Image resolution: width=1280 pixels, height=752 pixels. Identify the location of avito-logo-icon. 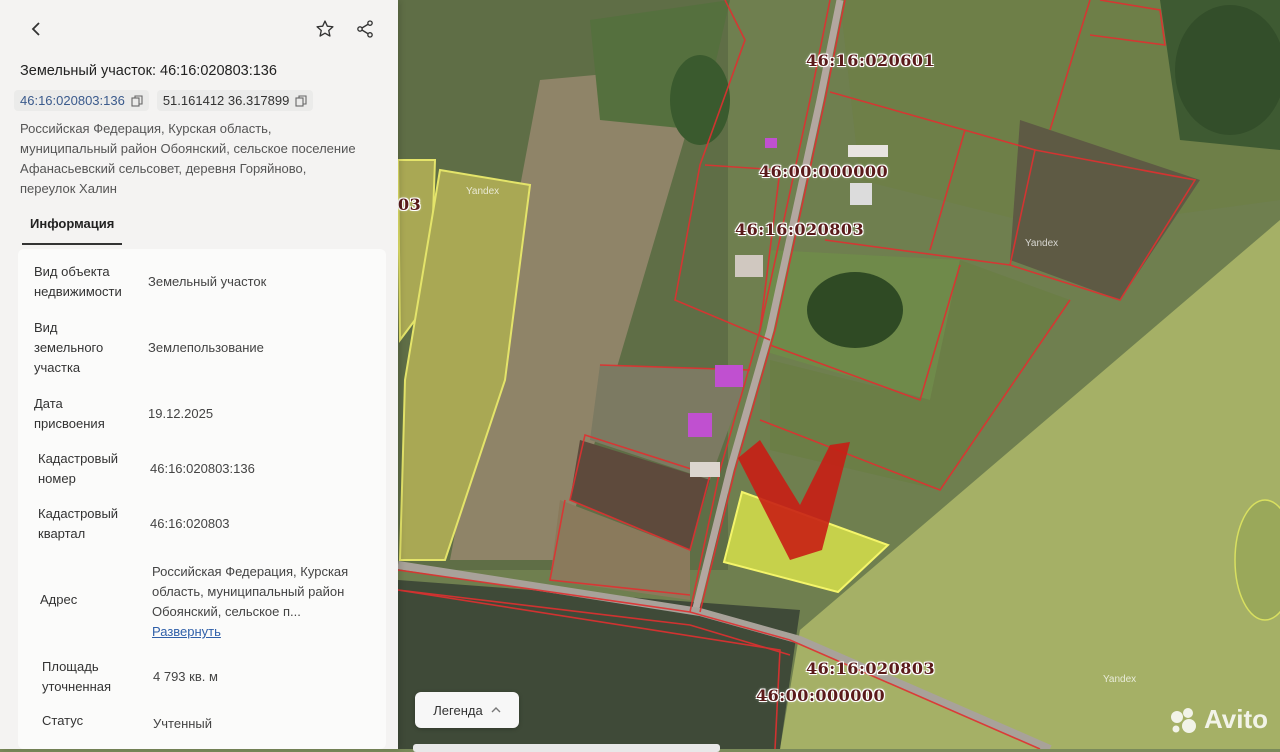
(1183, 720).